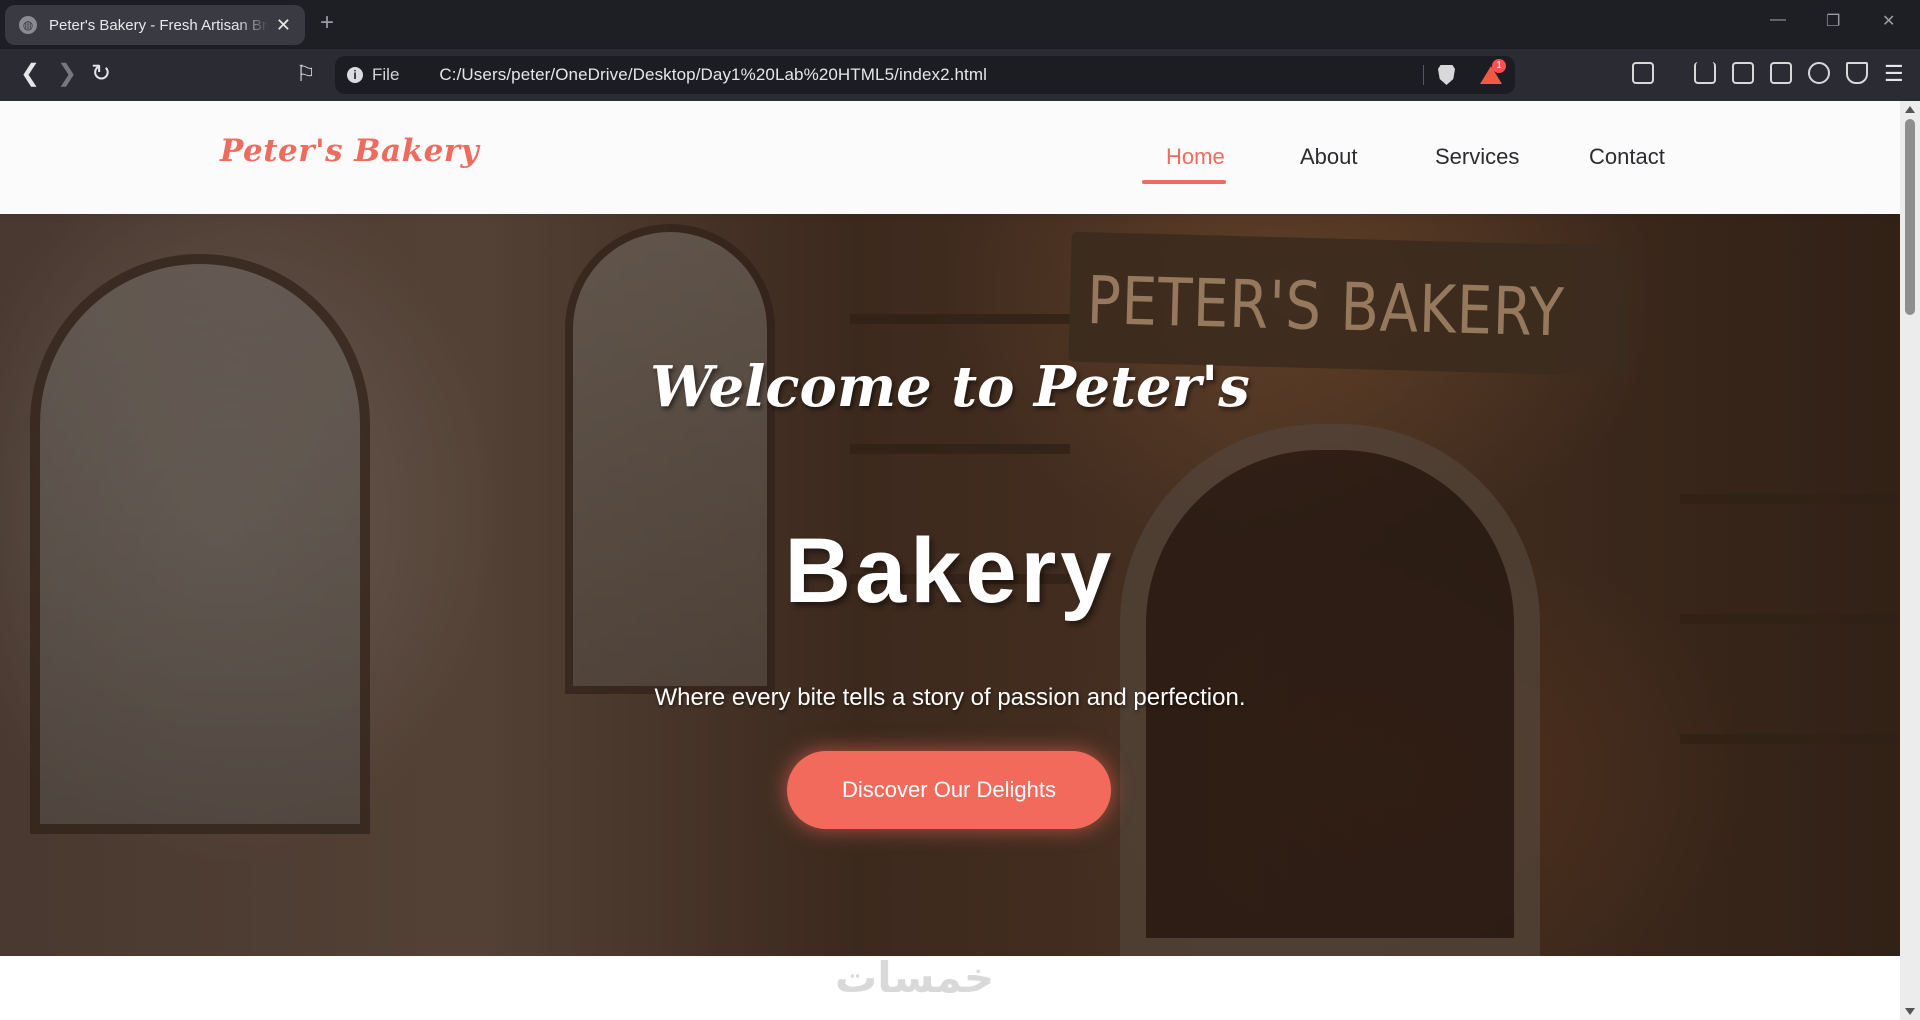 The width and height of the screenshot is (1920, 1020). What do you see at coordinates (1743, 73) in the screenshot?
I see `sidebar-icon` at bounding box center [1743, 73].